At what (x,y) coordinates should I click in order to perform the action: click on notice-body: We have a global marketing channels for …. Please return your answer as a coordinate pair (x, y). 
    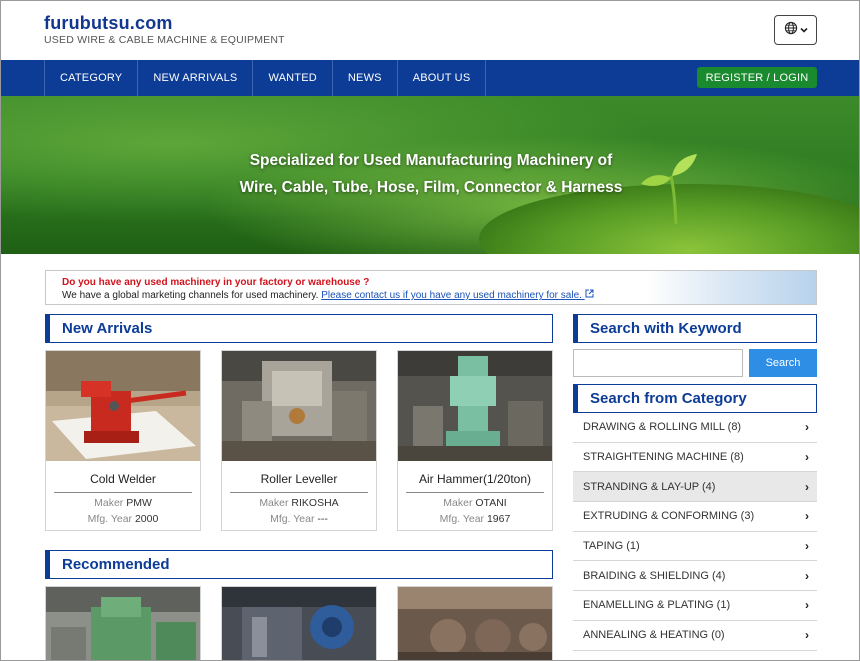
    Looking at the image, I should click on (190, 295).